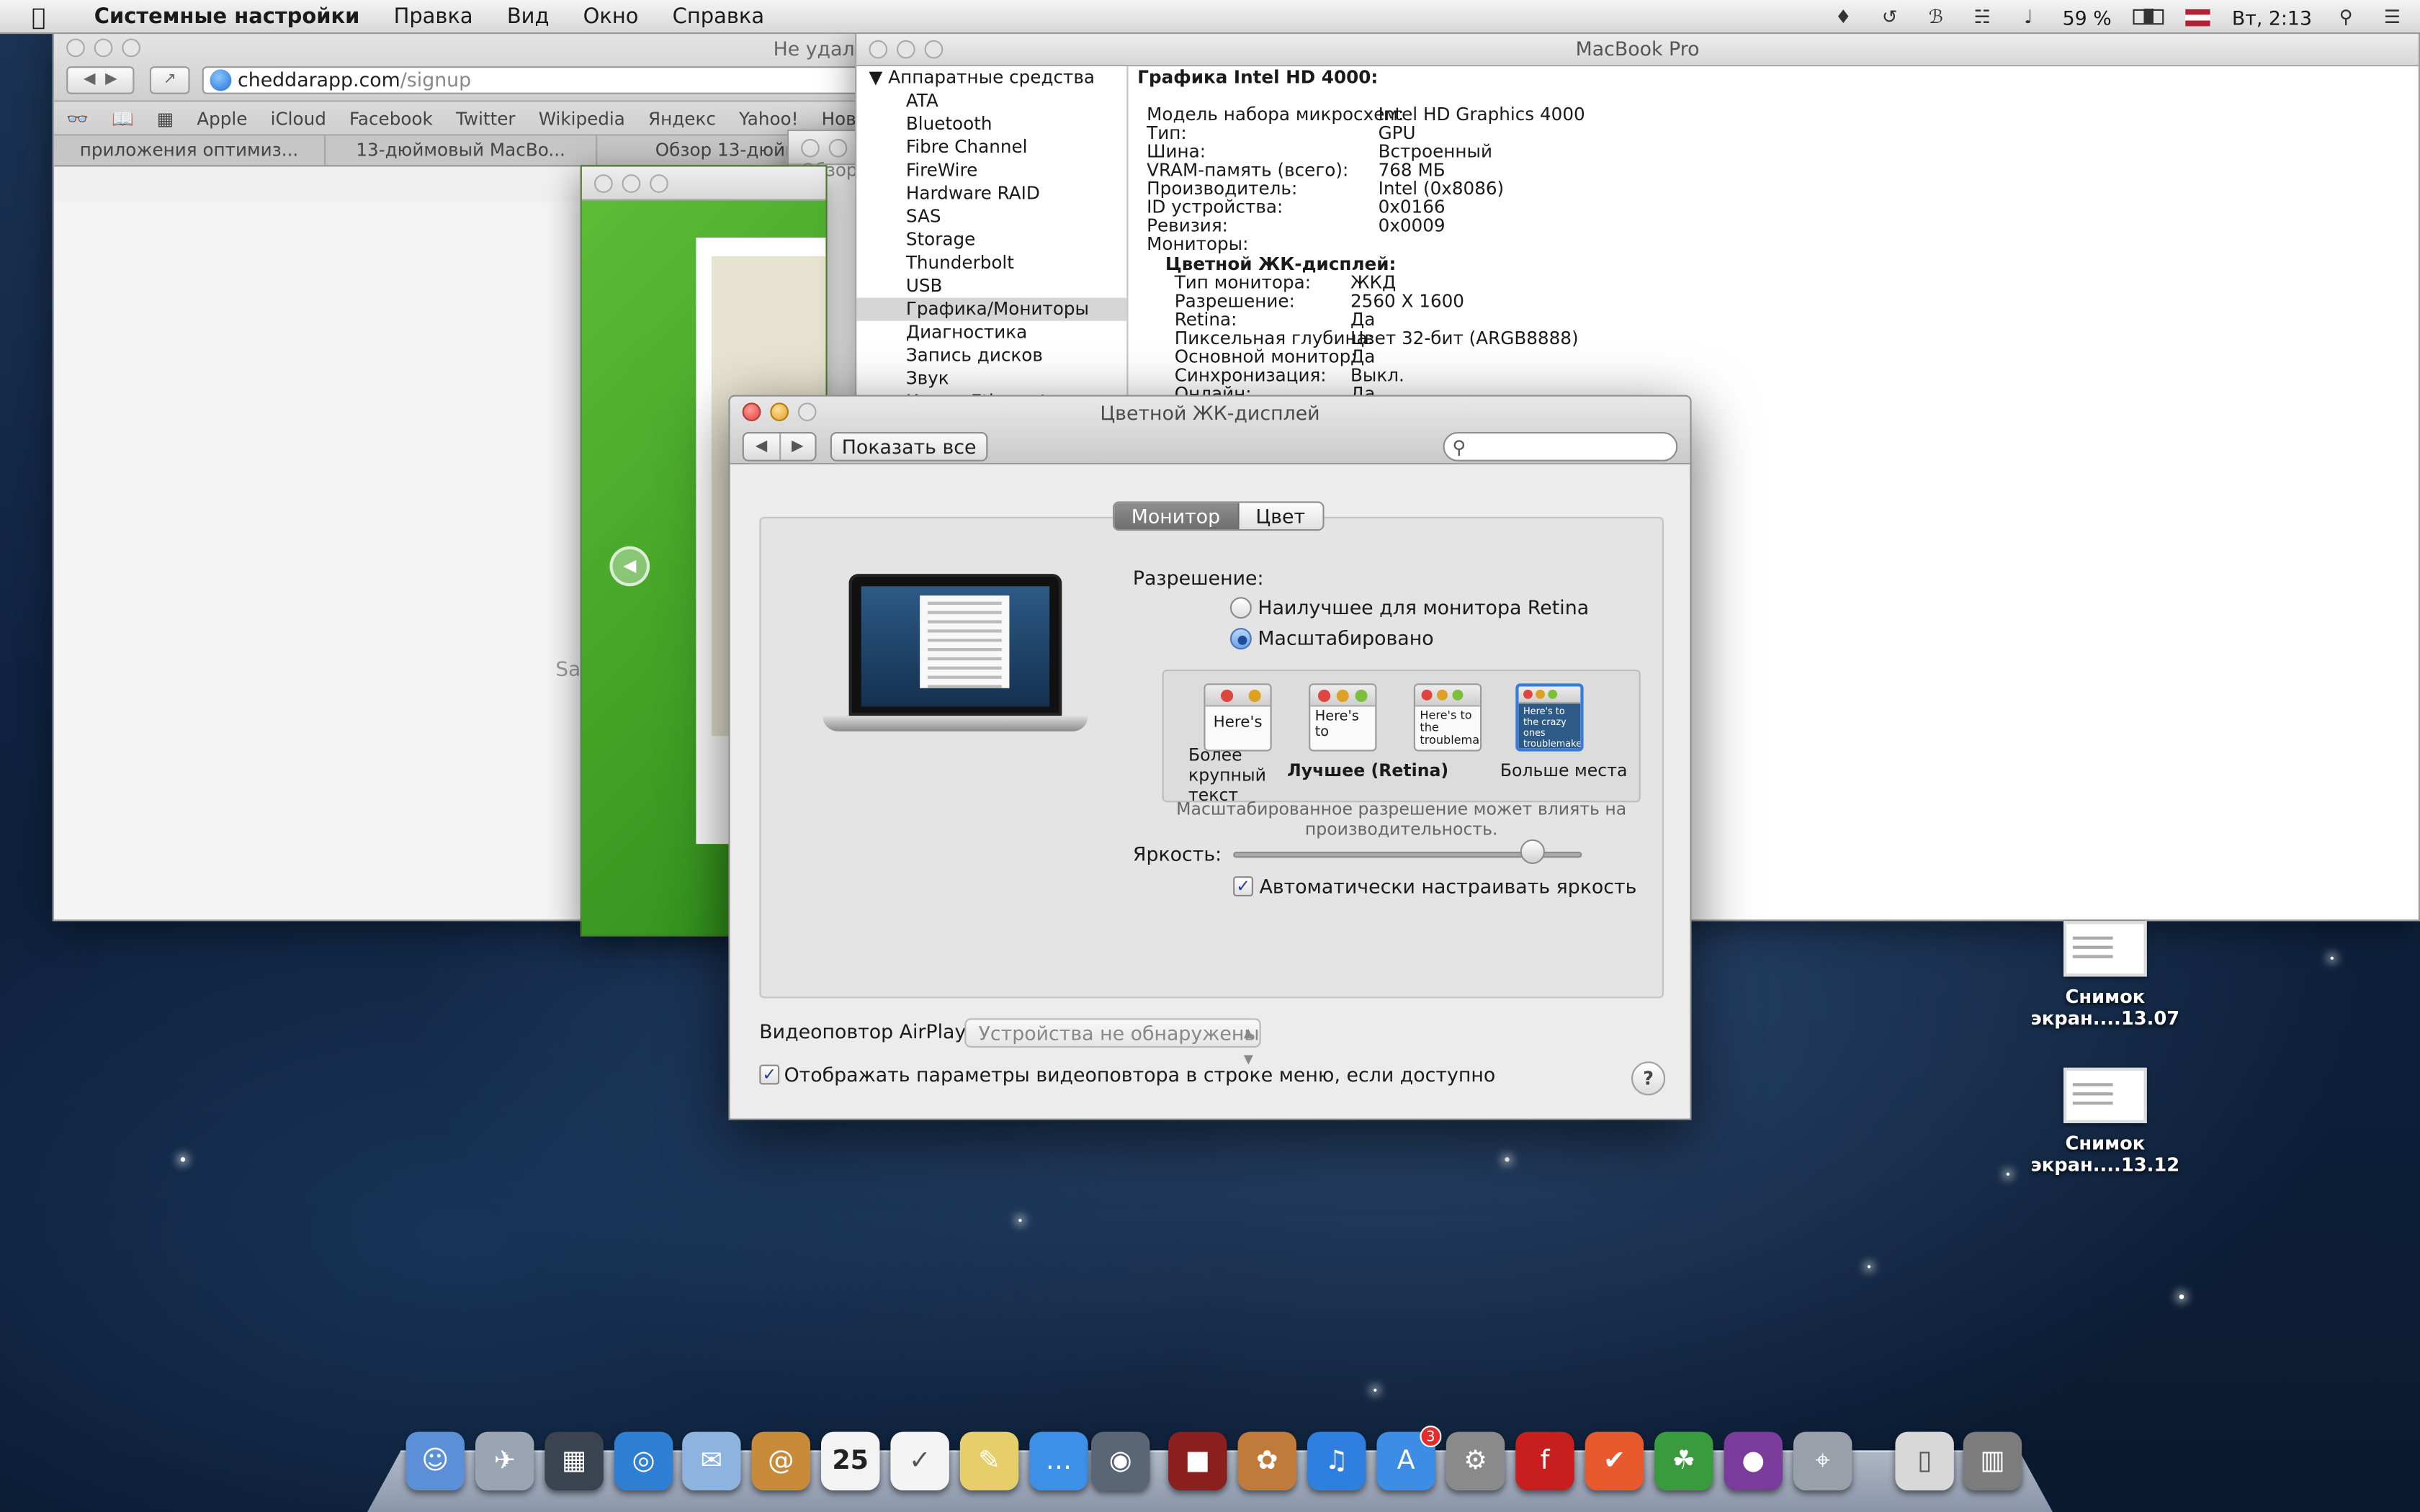 Image resolution: width=2420 pixels, height=1512 pixels. Describe the element at coordinates (1280, 516) in the screenshot. I see `tab-color: Цвет` at that location.